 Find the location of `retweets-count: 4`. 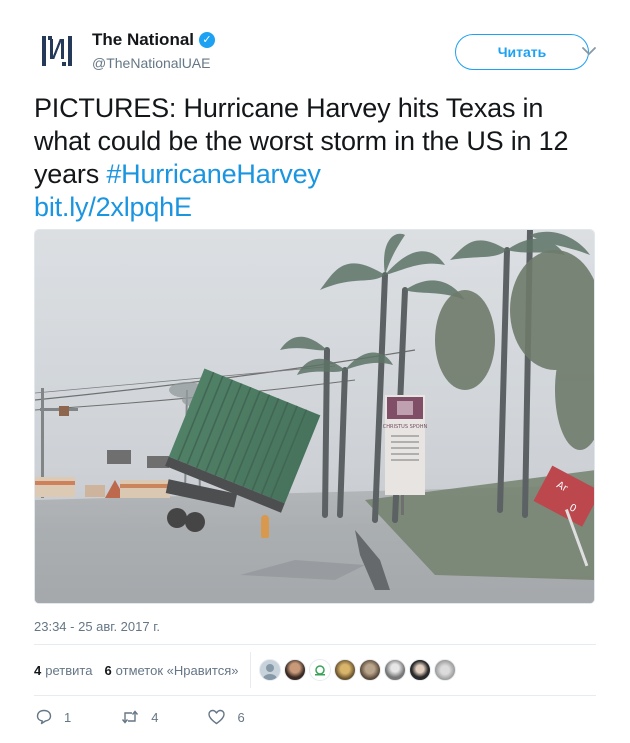

retweets-count: 4 is located at coordinates (38, 670).